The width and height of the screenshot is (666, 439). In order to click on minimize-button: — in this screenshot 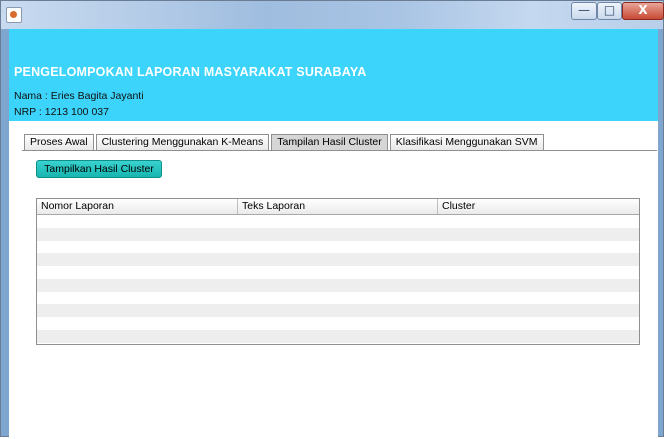, I will do `click(584, 11)`.